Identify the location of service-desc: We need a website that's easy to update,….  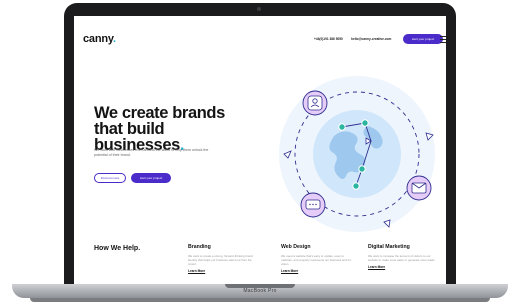
(316, 260).